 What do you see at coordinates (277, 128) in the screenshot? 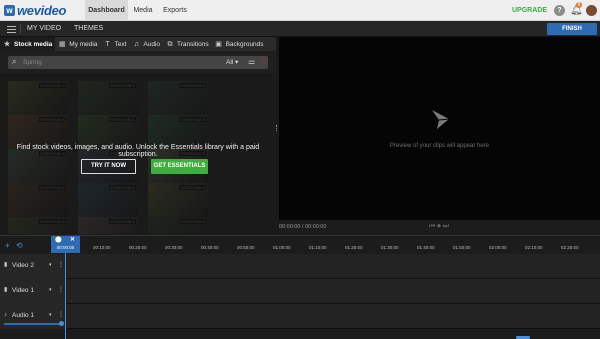
I see `splitter-grip-icon` at bounding box center [277, 128].